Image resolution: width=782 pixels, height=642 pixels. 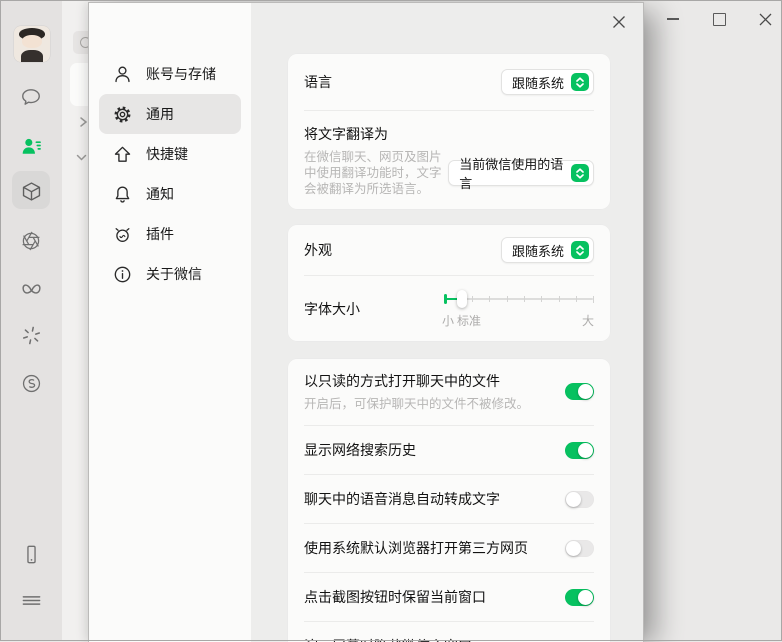 What do you see at coordinates (511, 174) in the screenshot?
I see `translate-select-value: 当前微信使用的语言` at bounding box center [511, 174].